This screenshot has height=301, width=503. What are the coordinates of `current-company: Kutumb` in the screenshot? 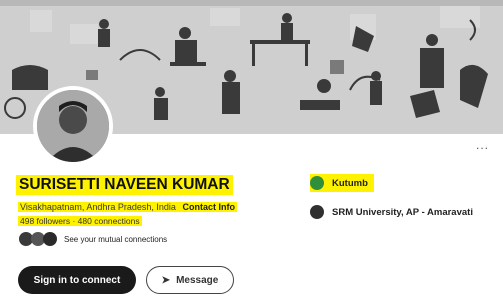 It's located at (342, 183).